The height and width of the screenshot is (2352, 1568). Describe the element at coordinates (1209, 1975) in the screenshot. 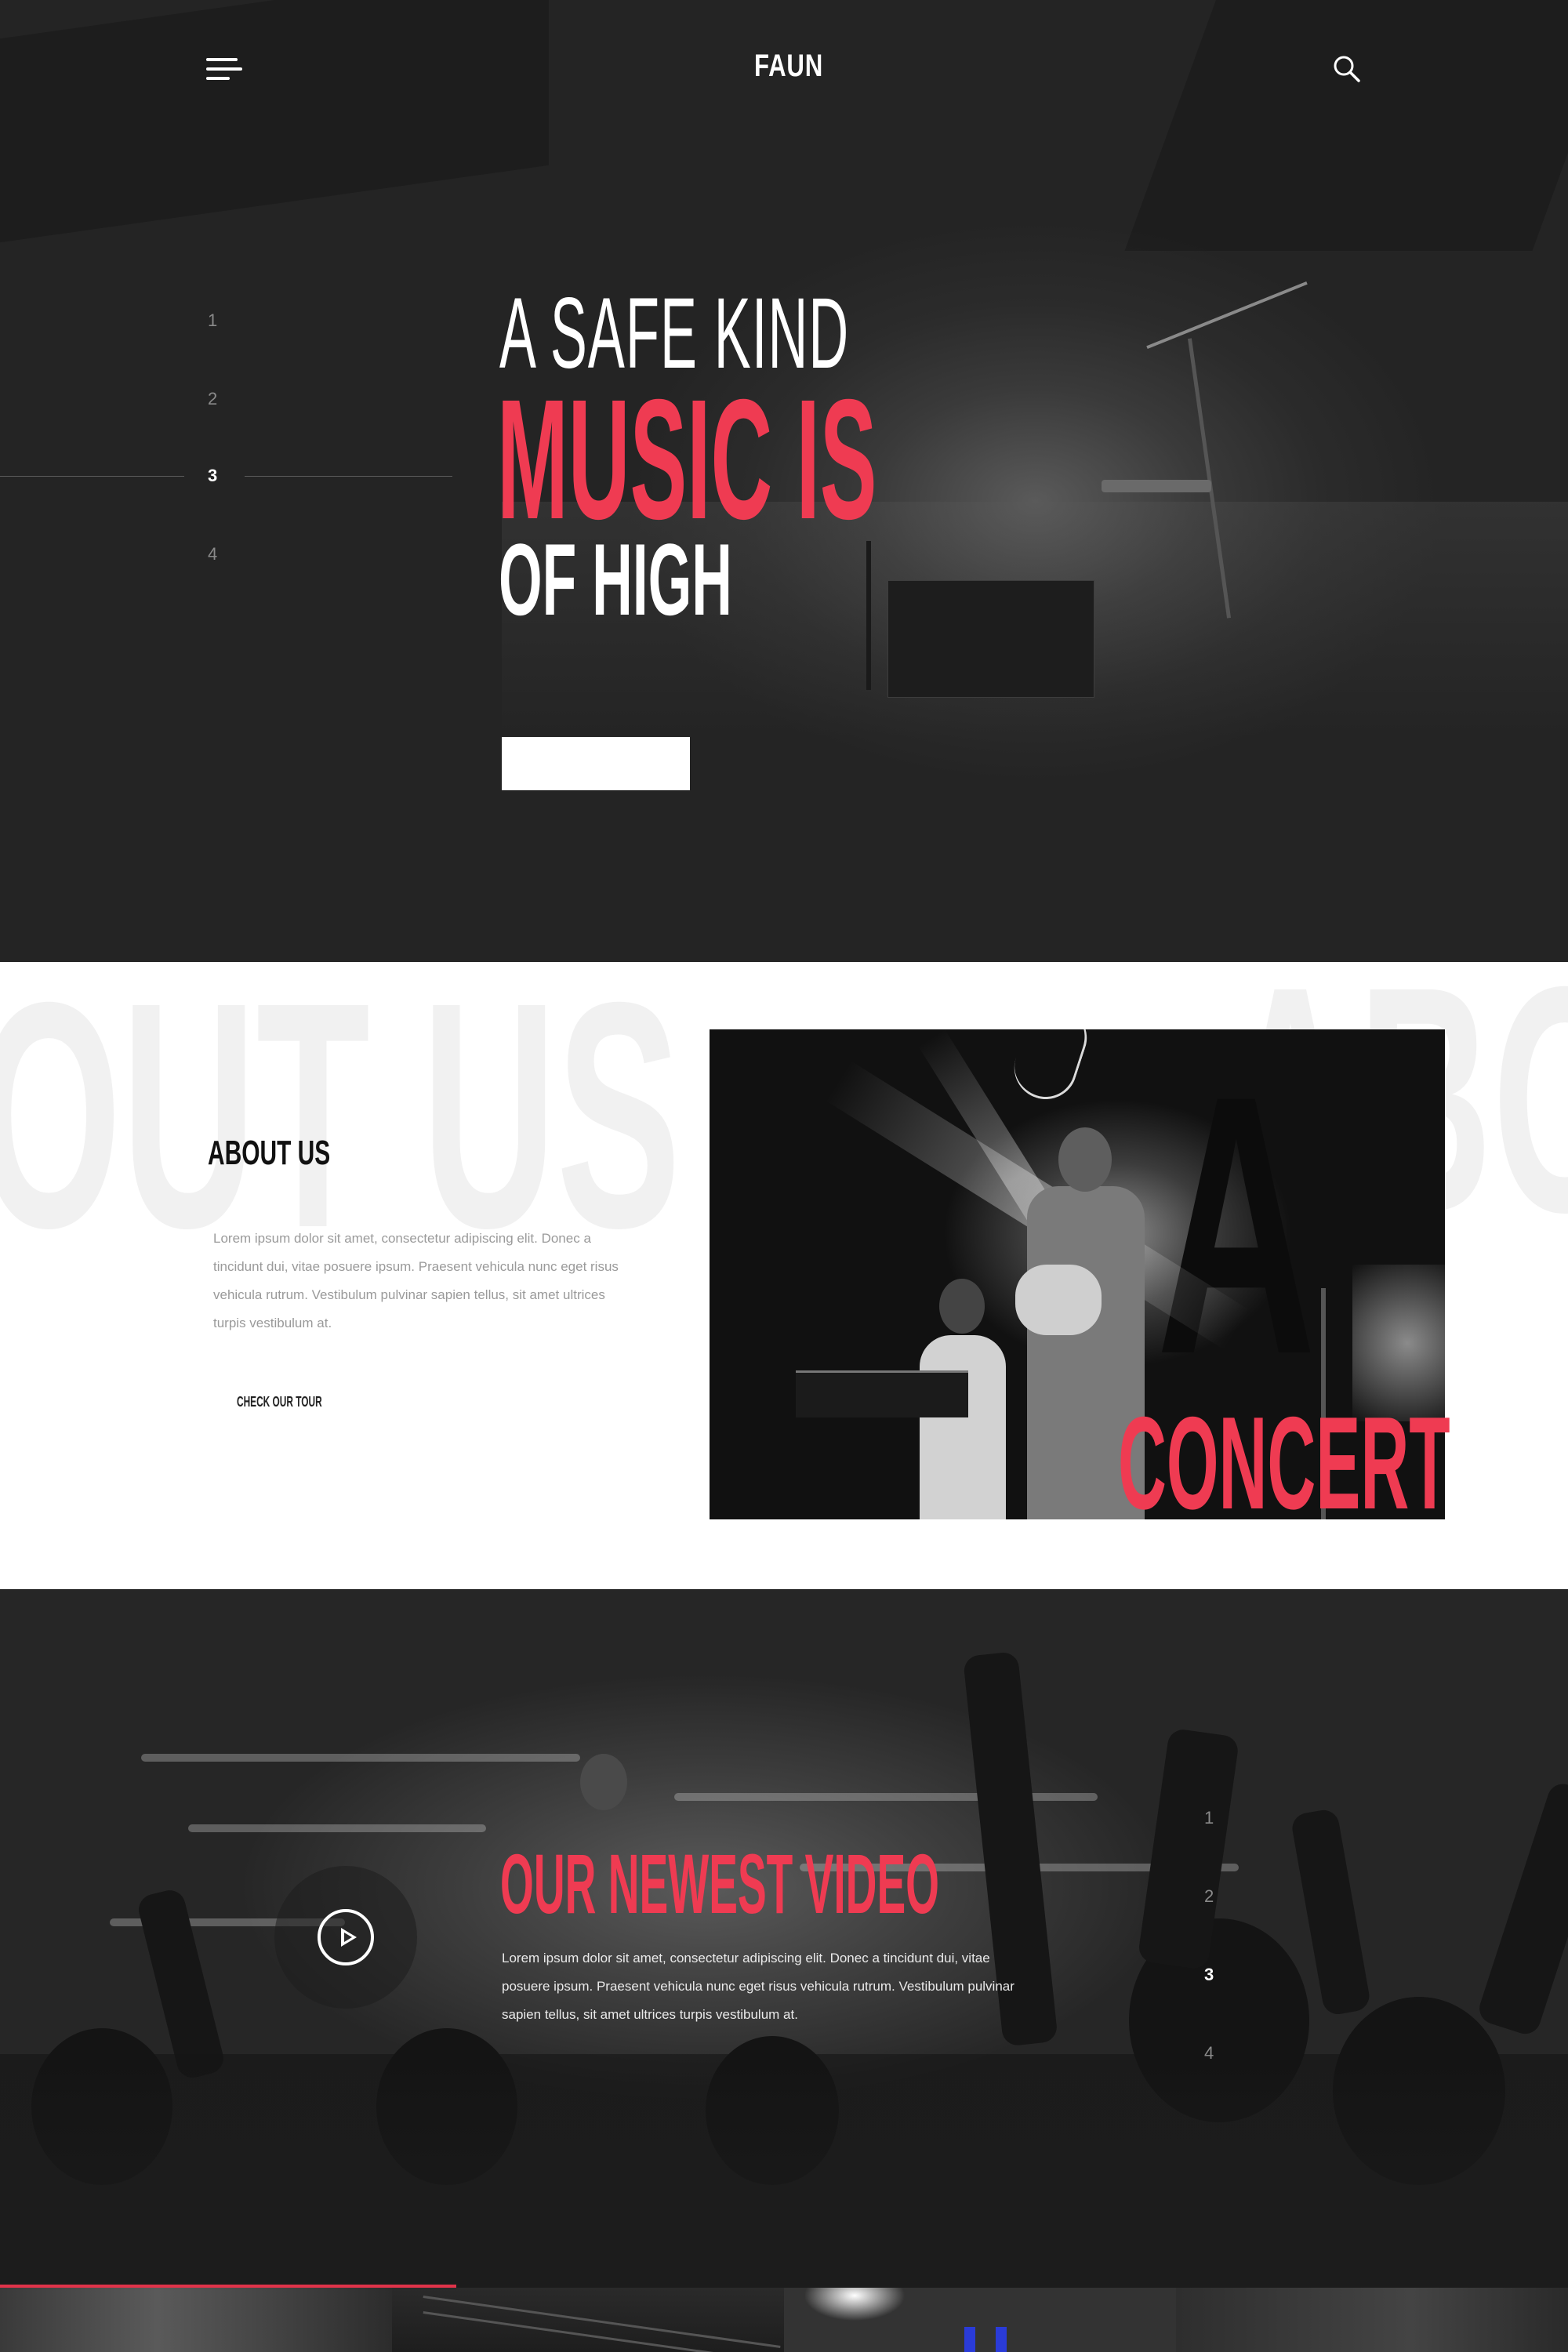

I see `video-slide-number-3: 3` at that location.